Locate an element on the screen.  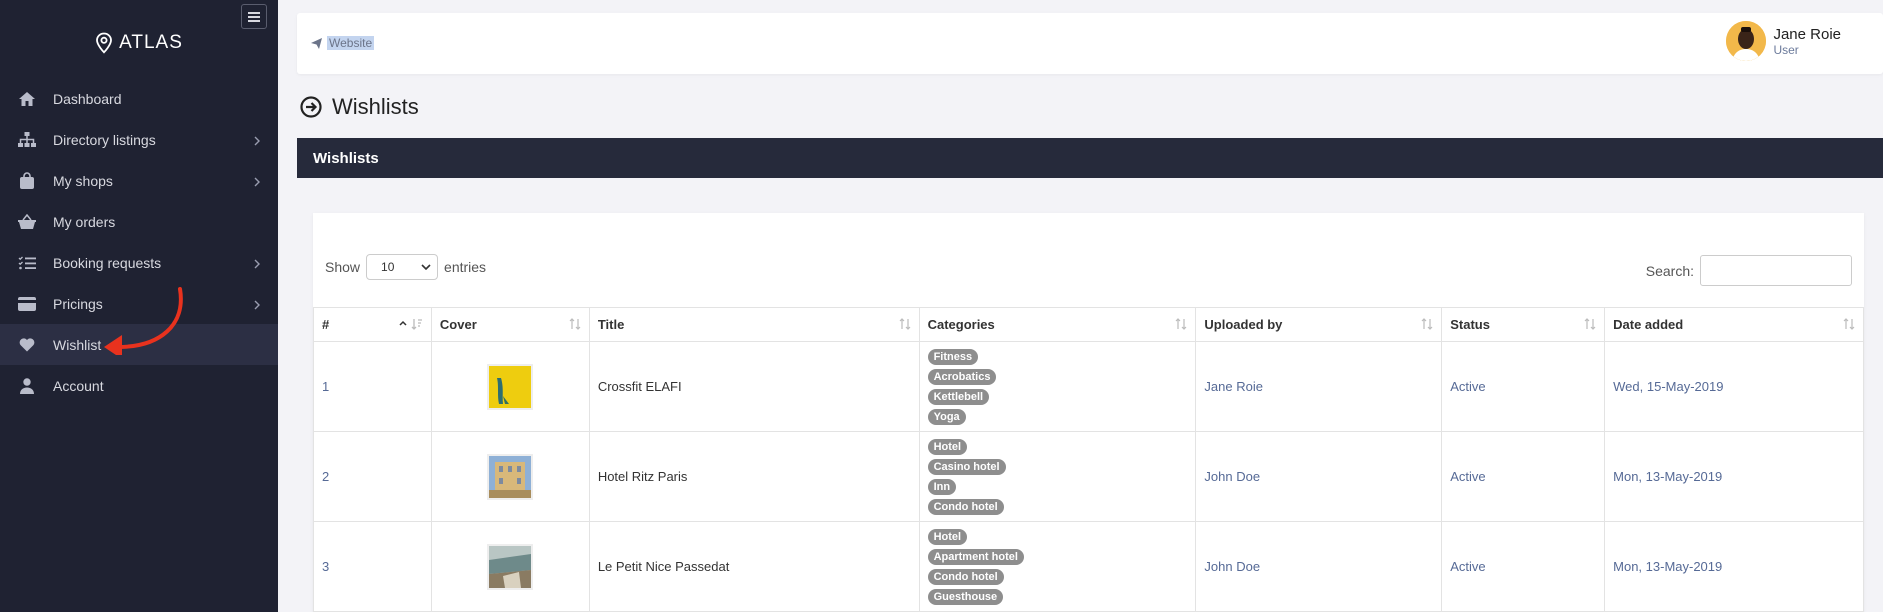
category-badge: Casino hotel is located at coordinates (966, 466).